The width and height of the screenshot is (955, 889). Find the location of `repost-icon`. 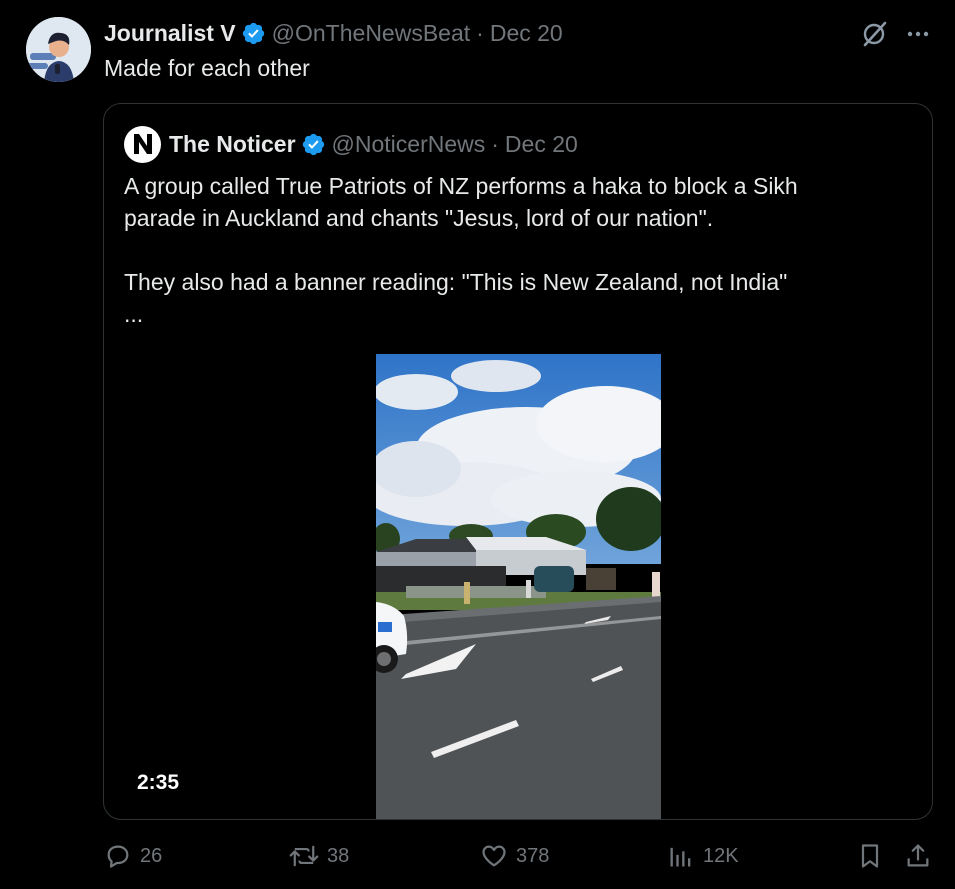

repost-icon is located at coordinates (304, 856).